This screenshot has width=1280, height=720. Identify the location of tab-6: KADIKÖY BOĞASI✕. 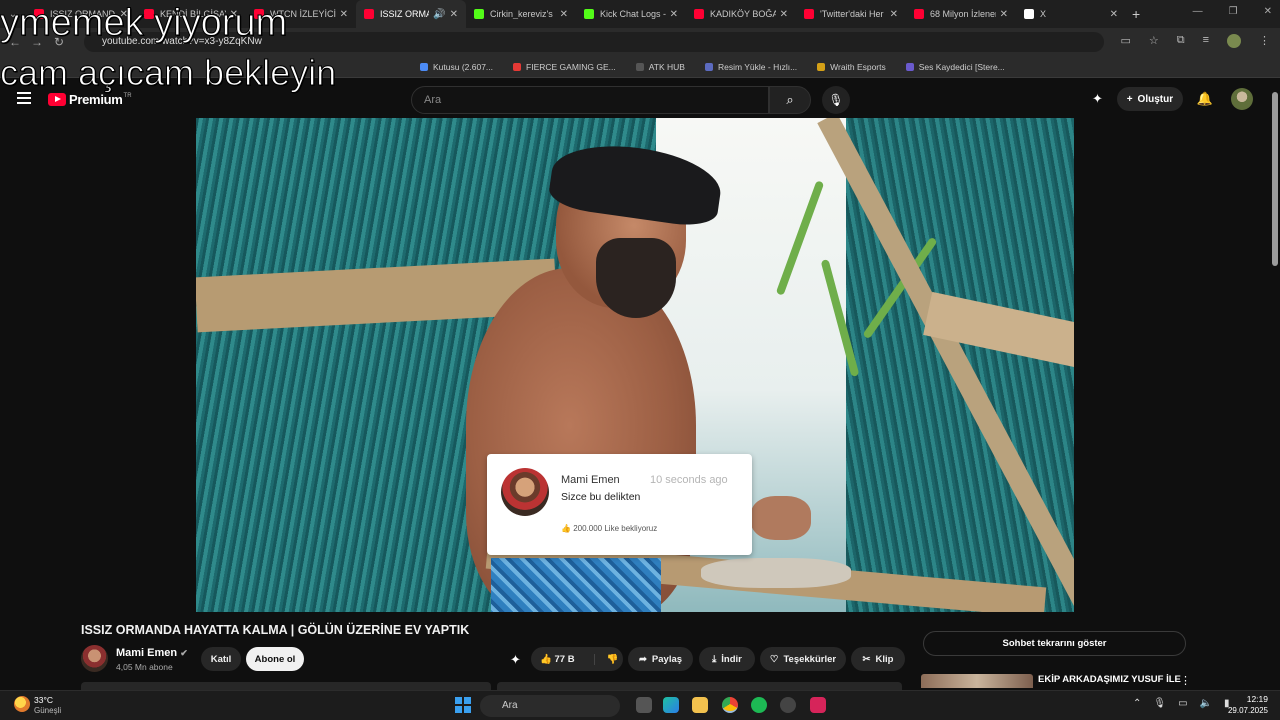
(741, 14).